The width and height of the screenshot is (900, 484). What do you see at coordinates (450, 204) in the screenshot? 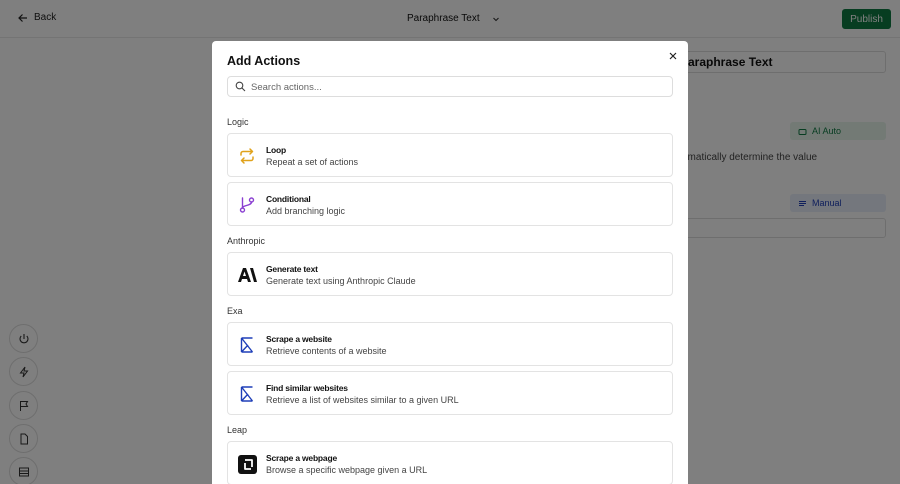
I see `action-conditional: Conditional Add branching logic` at bounding box center [450, 204].